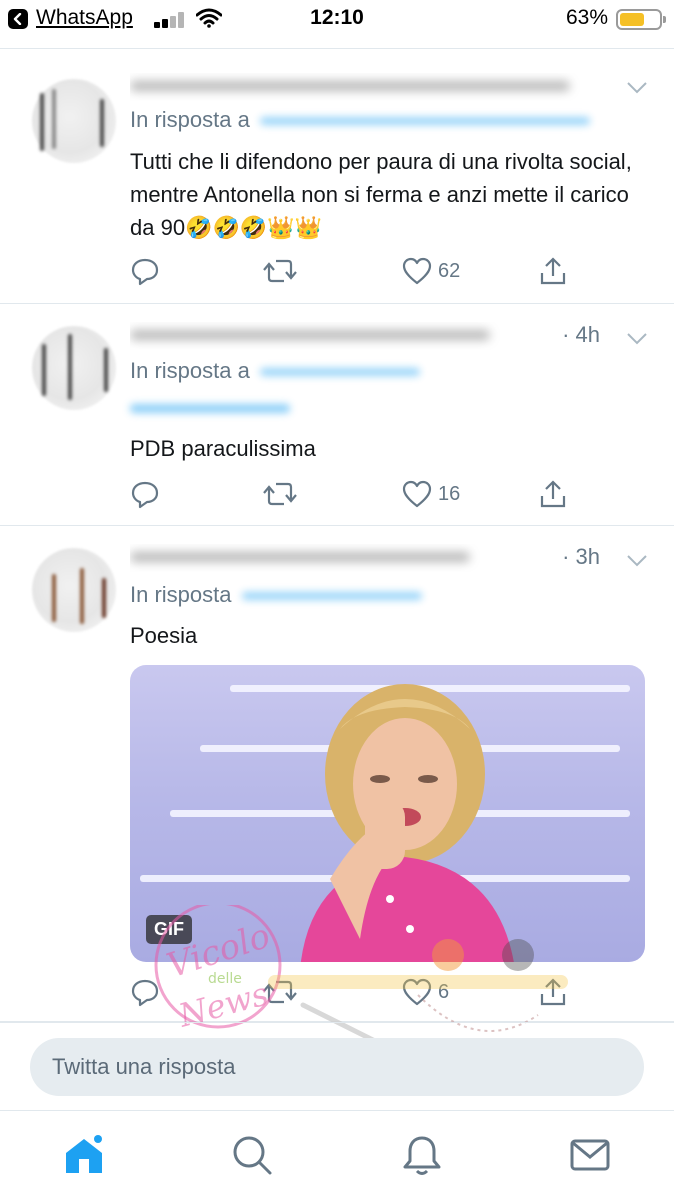  I want to click on author-name-redacted, so click(365, 87).